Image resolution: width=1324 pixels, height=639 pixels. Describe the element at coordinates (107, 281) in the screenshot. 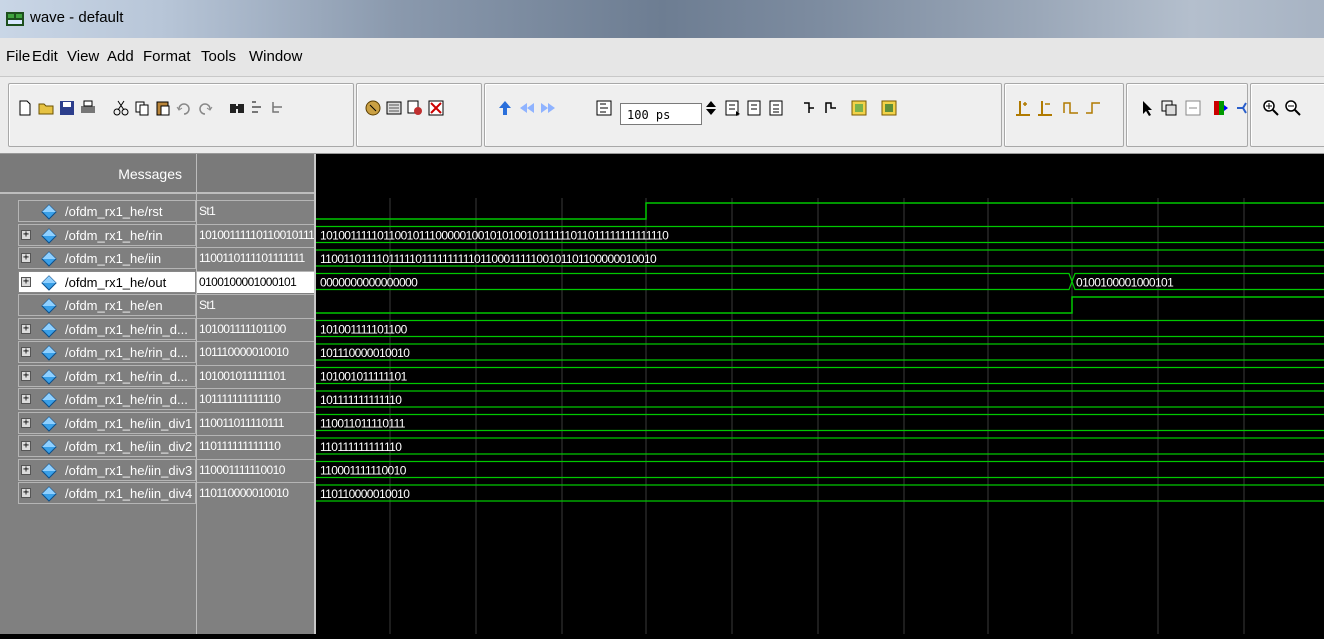

I see `signal-row: + /ofdm_rx1_he/out` at that location.